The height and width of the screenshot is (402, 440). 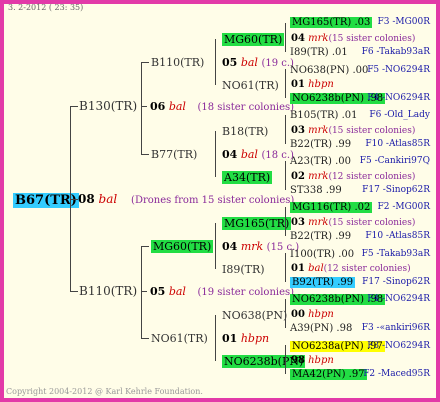 What do you see at coordinates (360, 115) in the screenshot?
I see `gen4-row: B105(TR) .01 F6 -Old_Lady` at bounding box center [360, 115].